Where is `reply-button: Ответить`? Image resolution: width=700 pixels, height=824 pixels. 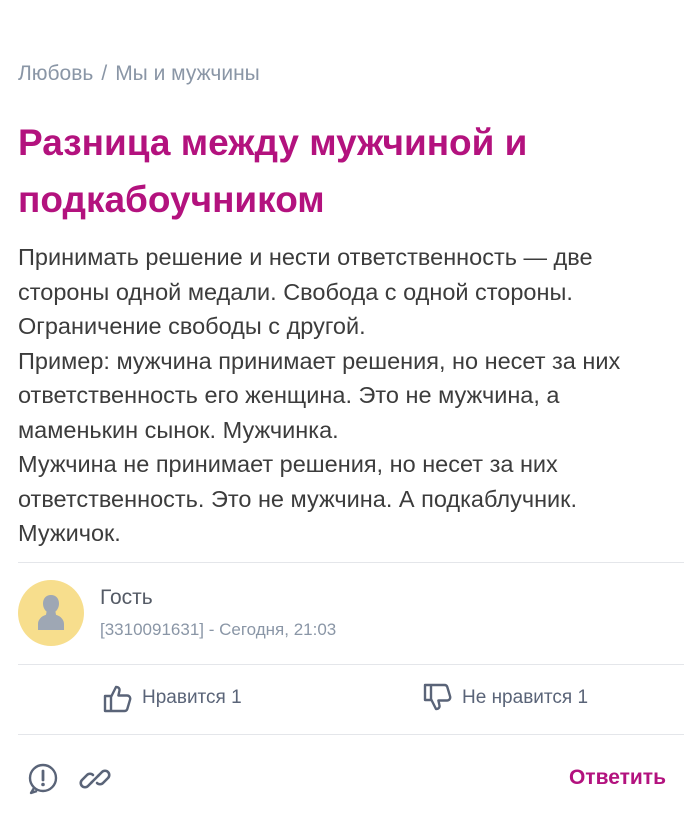 reply-button: Ответить is located at coordinates (617, 778).